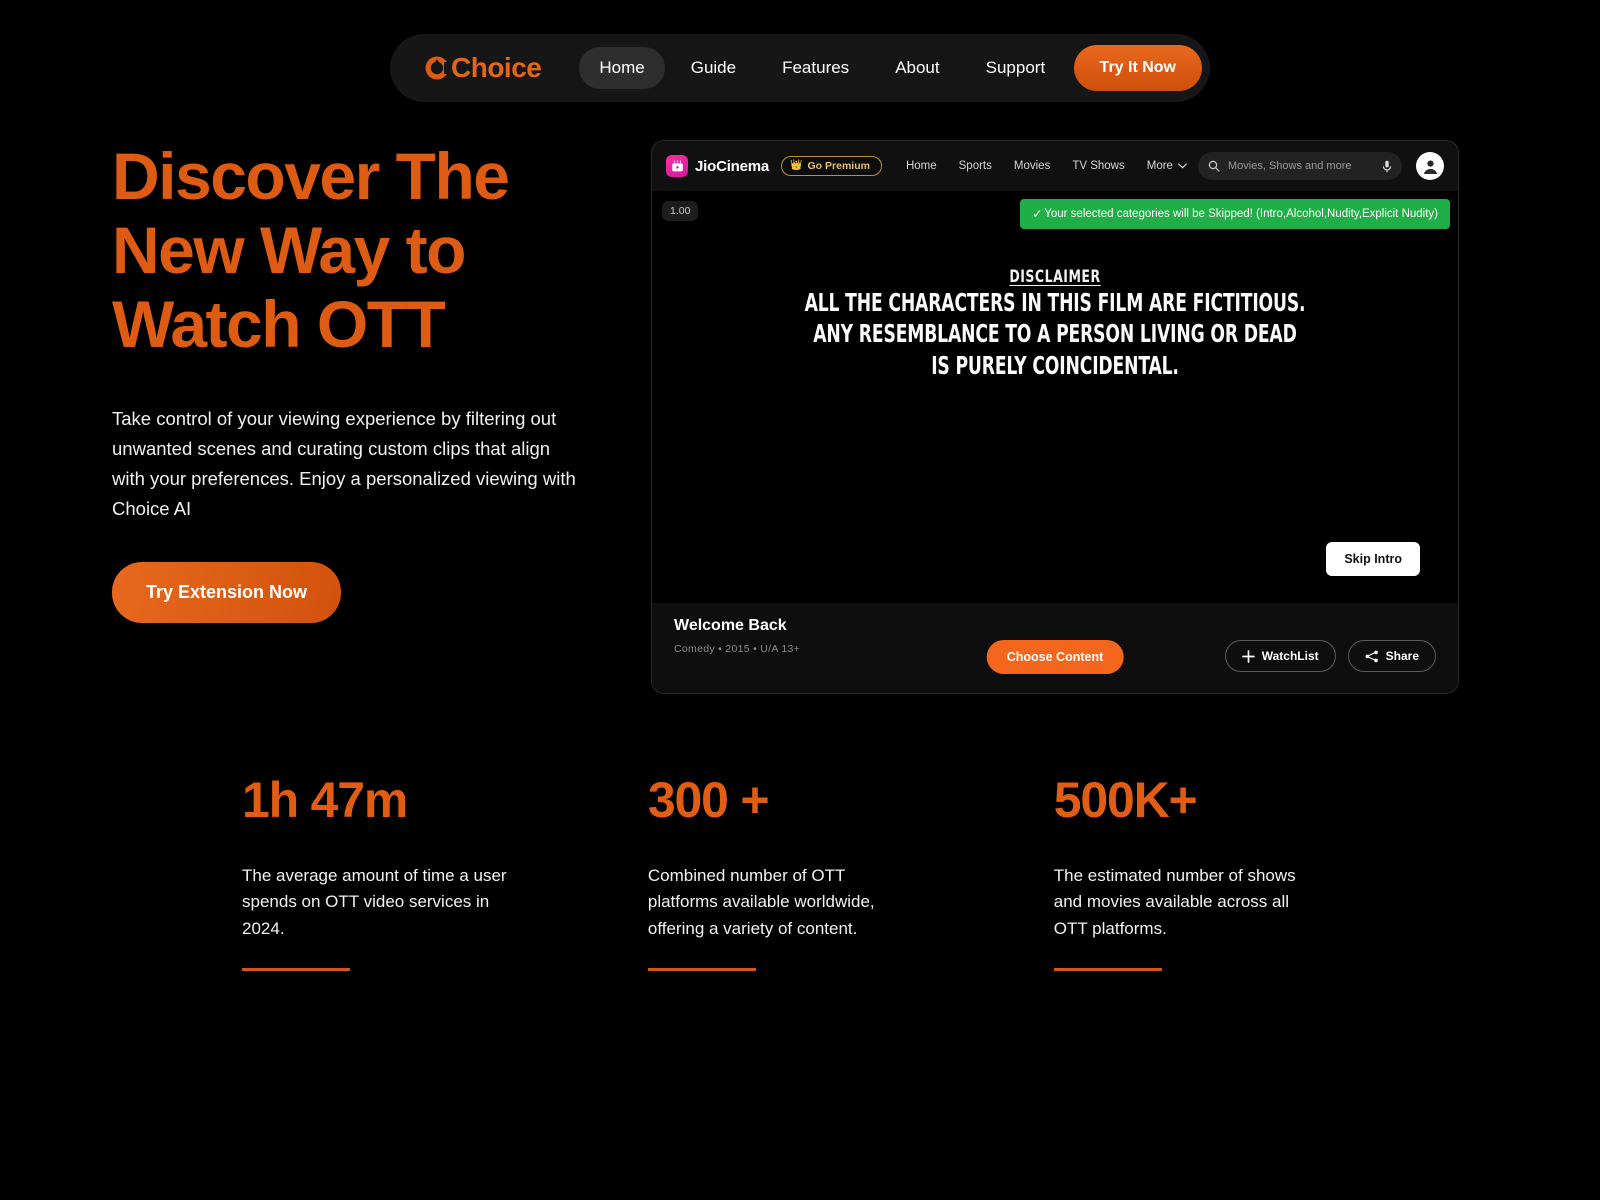 The image size is (1600, 1200). I want to click on brand-name: Choice, so click(496, 67).